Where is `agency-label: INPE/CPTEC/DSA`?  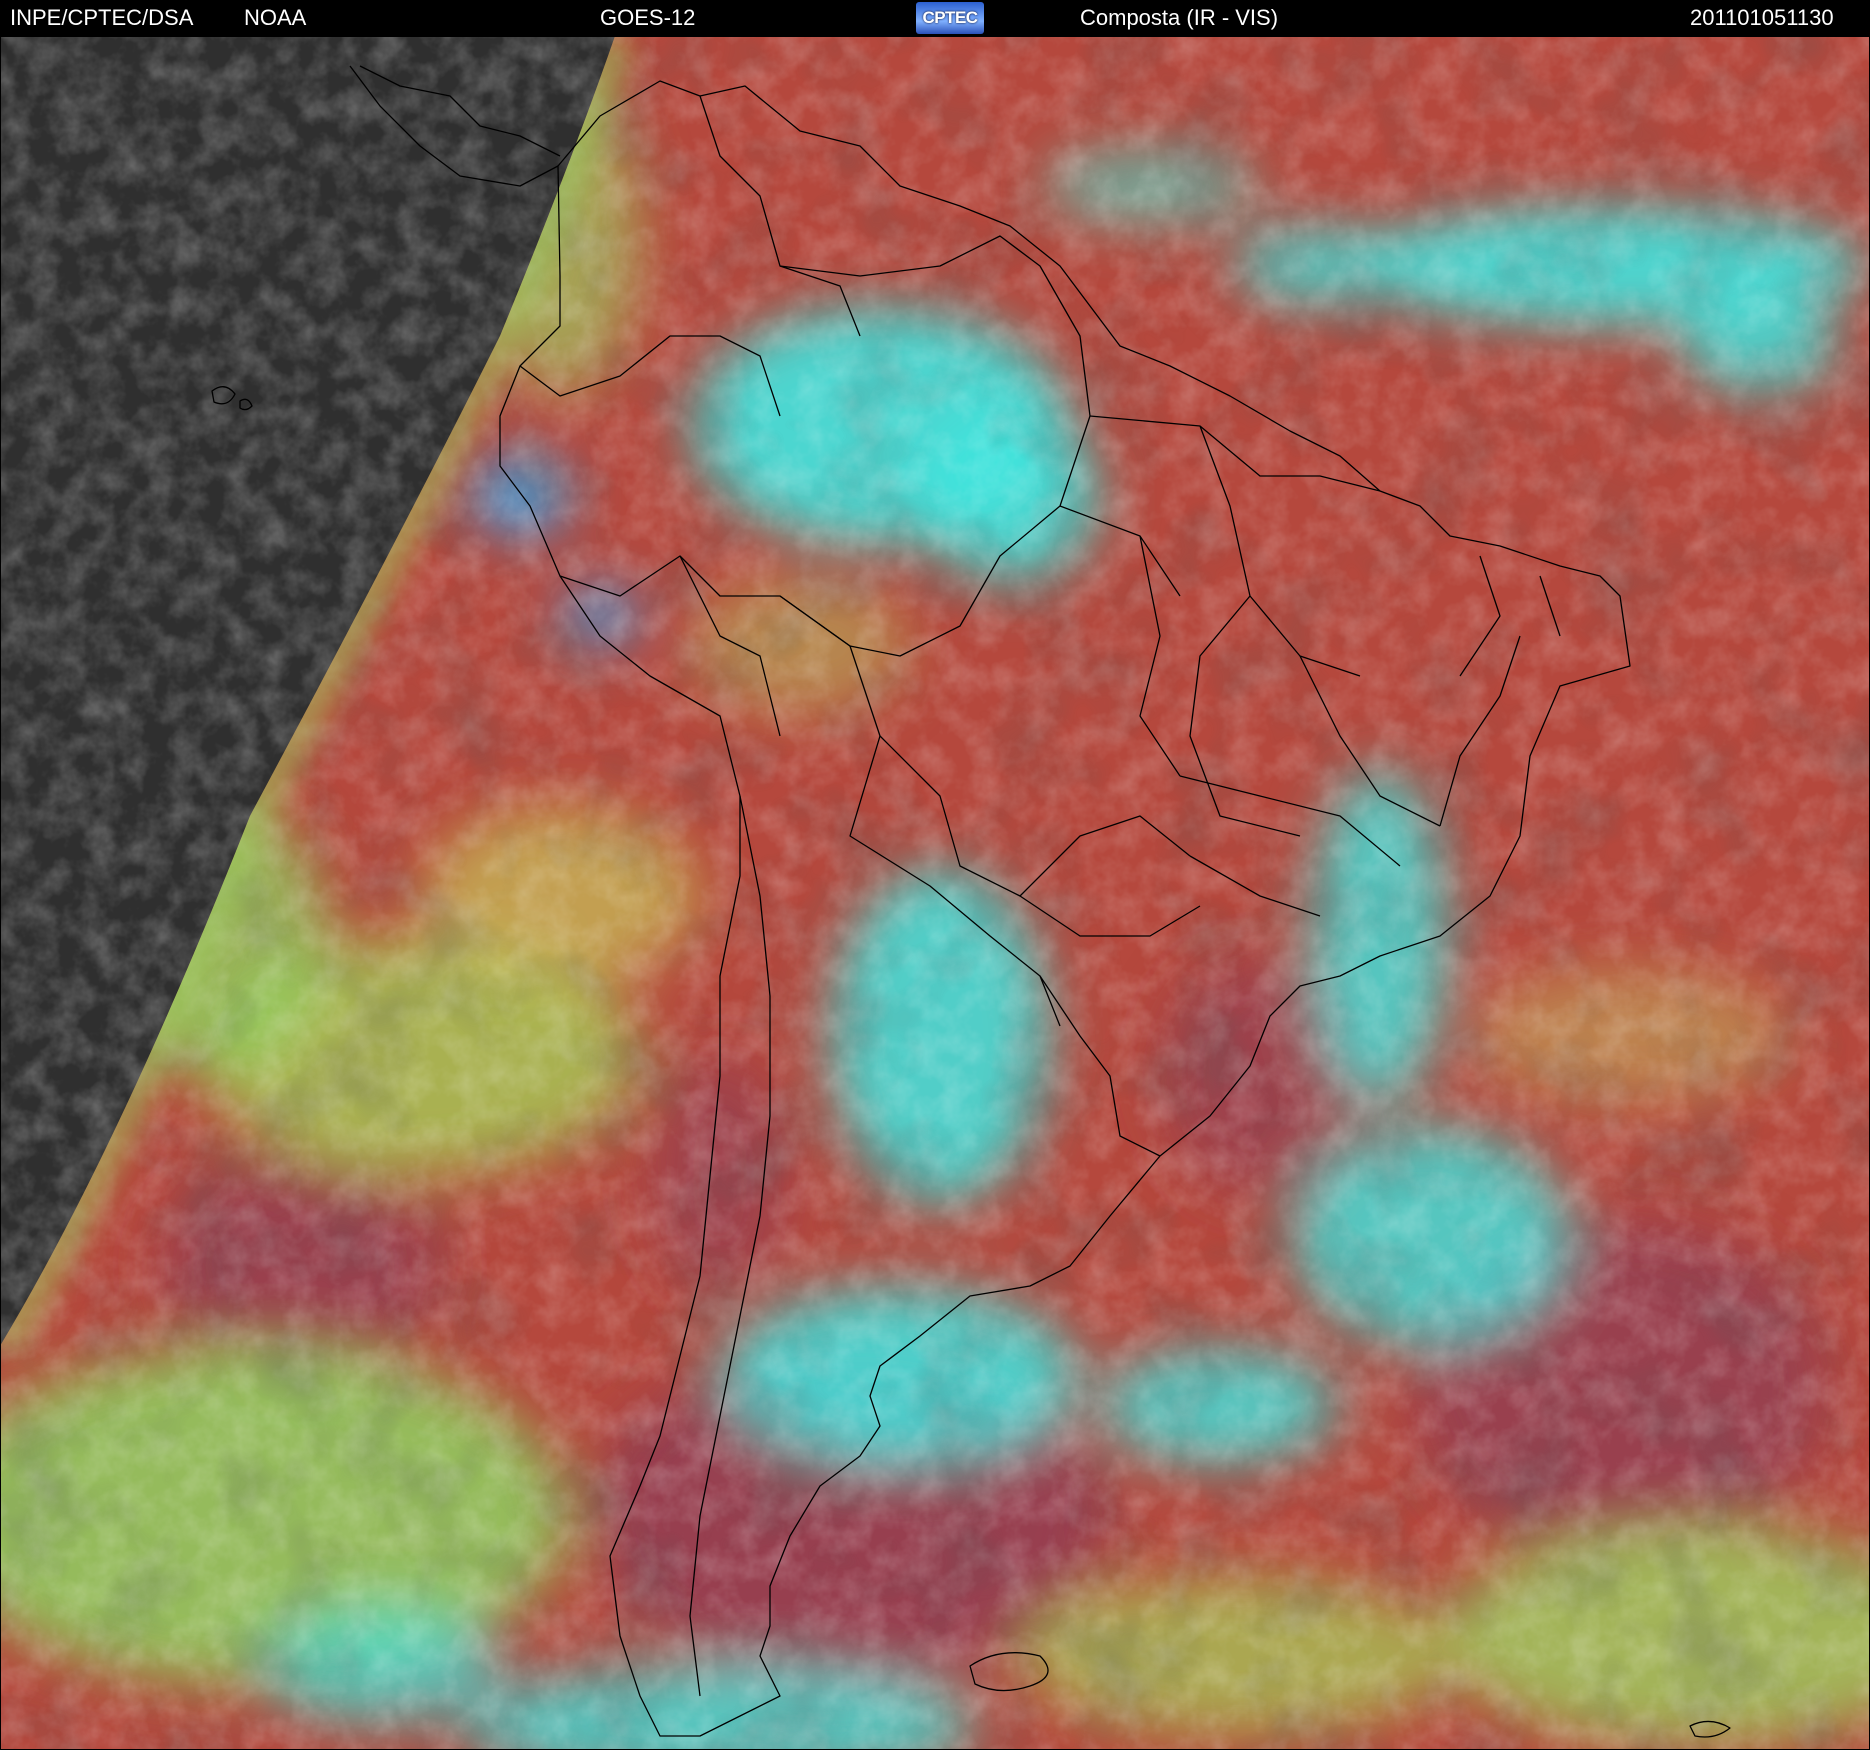
agency-label: INPE/CPTEC/DSA is located at coordinates (102, 17).